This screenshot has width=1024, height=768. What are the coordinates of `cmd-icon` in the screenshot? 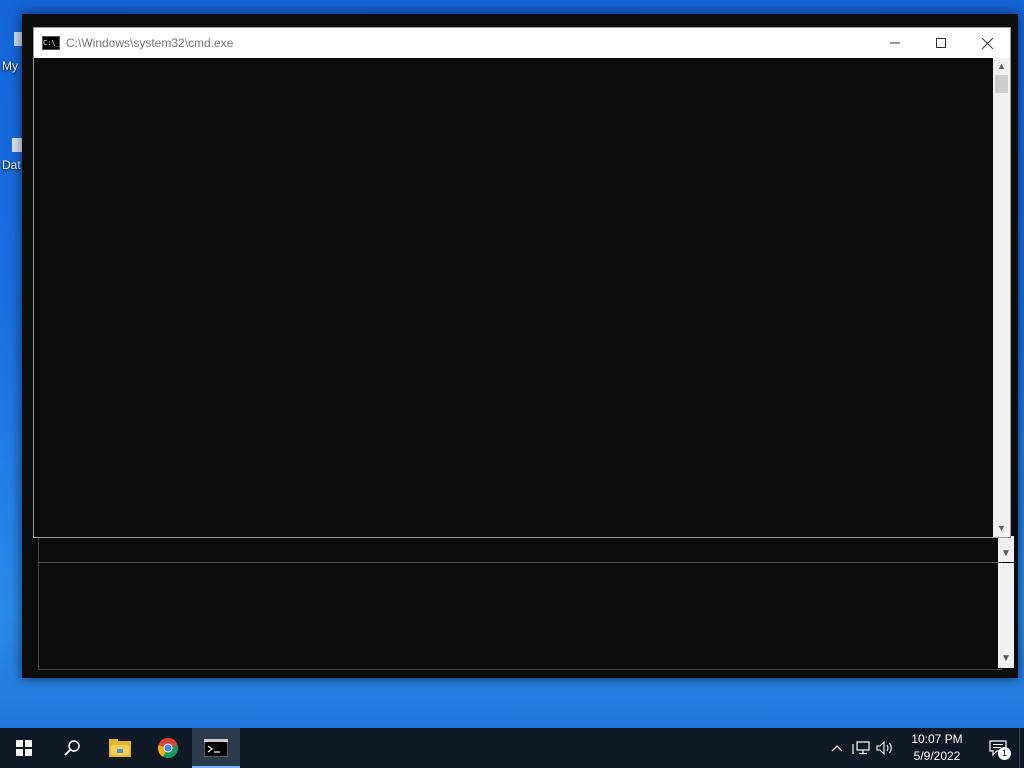 It's located at (216, 748).